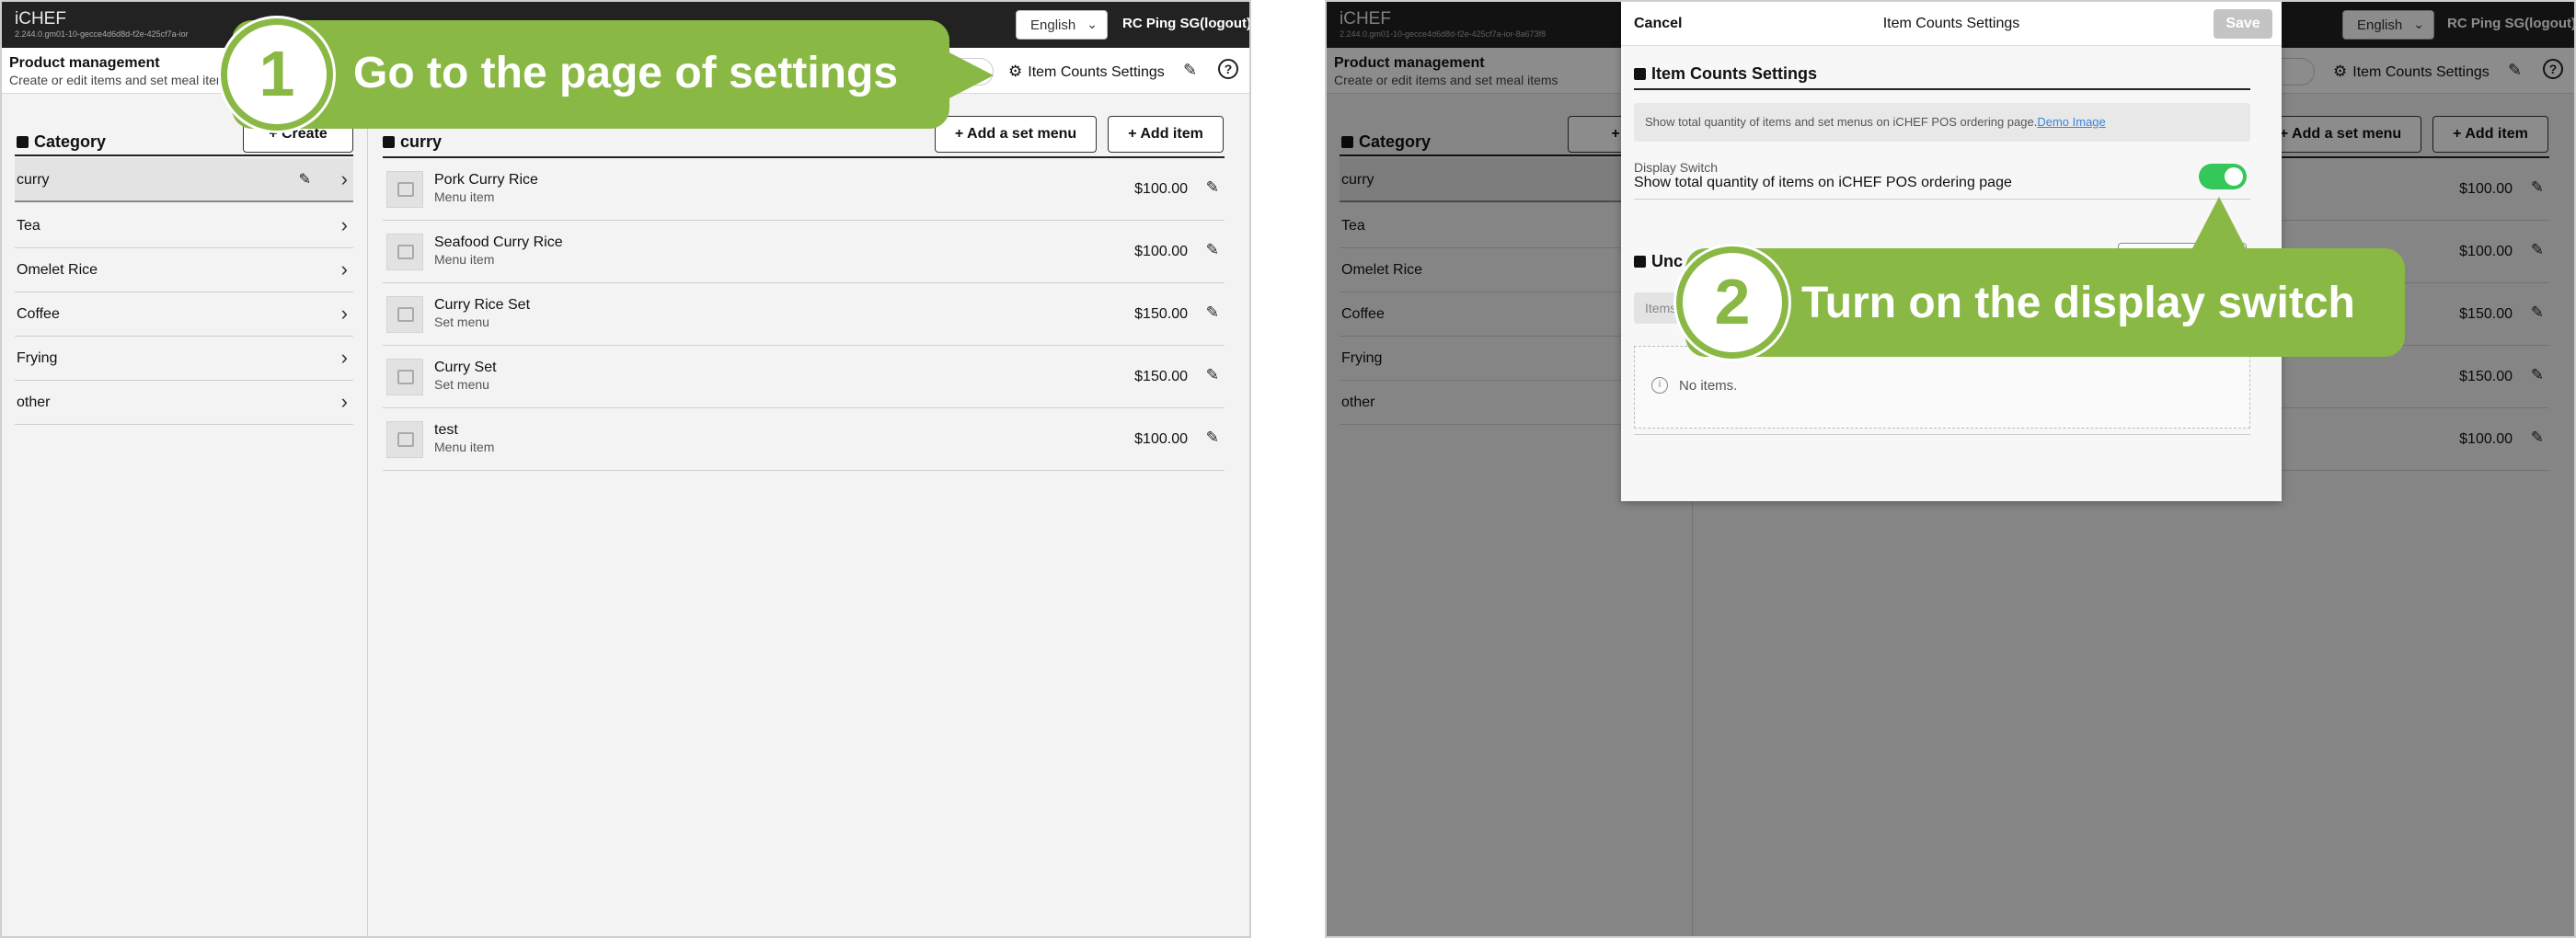 The image size is (2576, 938). What do you see at coordinates (184, 314) in the screenshot?
I see `category-item-coffee: Coffee ›` at bounding box center [184, 314].